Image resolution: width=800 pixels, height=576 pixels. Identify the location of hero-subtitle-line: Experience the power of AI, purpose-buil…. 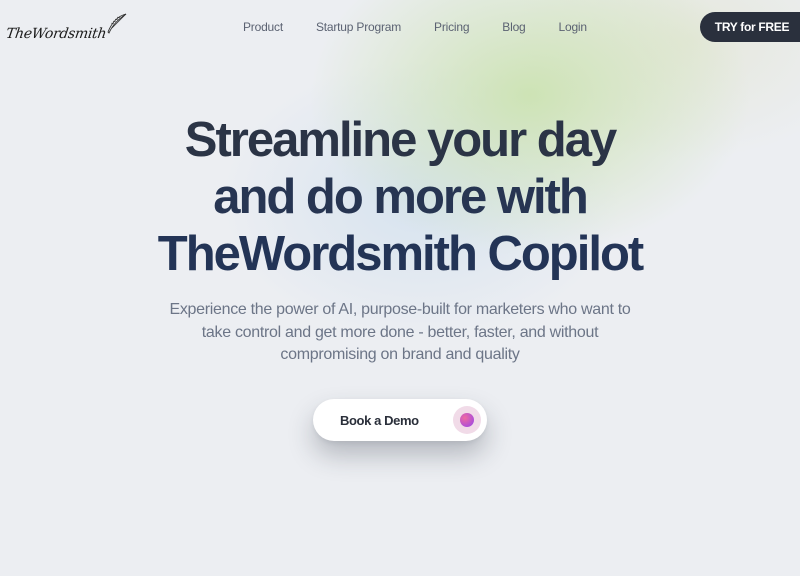
(400, 309).